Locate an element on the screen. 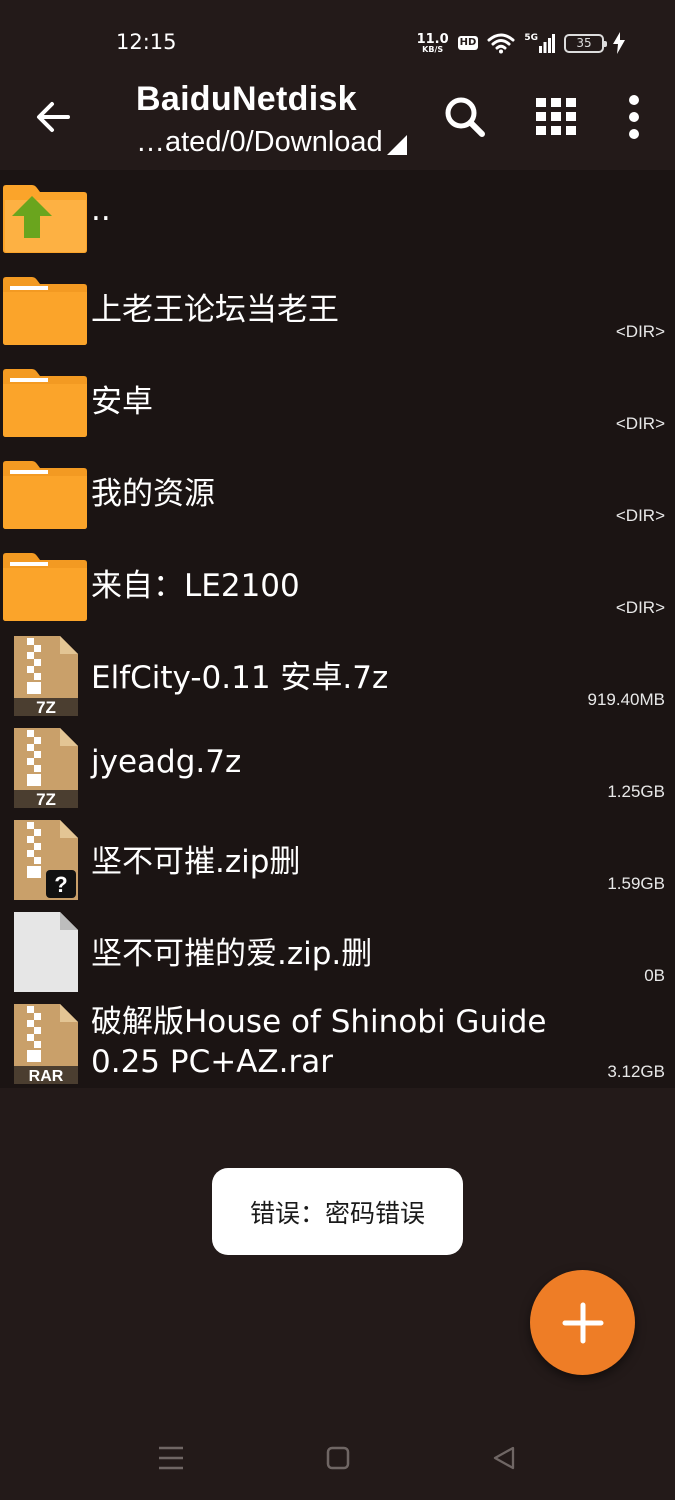 This screenshot has height=1500, width=675. archive-unknown-icon: ? is located at coordinates (46, 860).